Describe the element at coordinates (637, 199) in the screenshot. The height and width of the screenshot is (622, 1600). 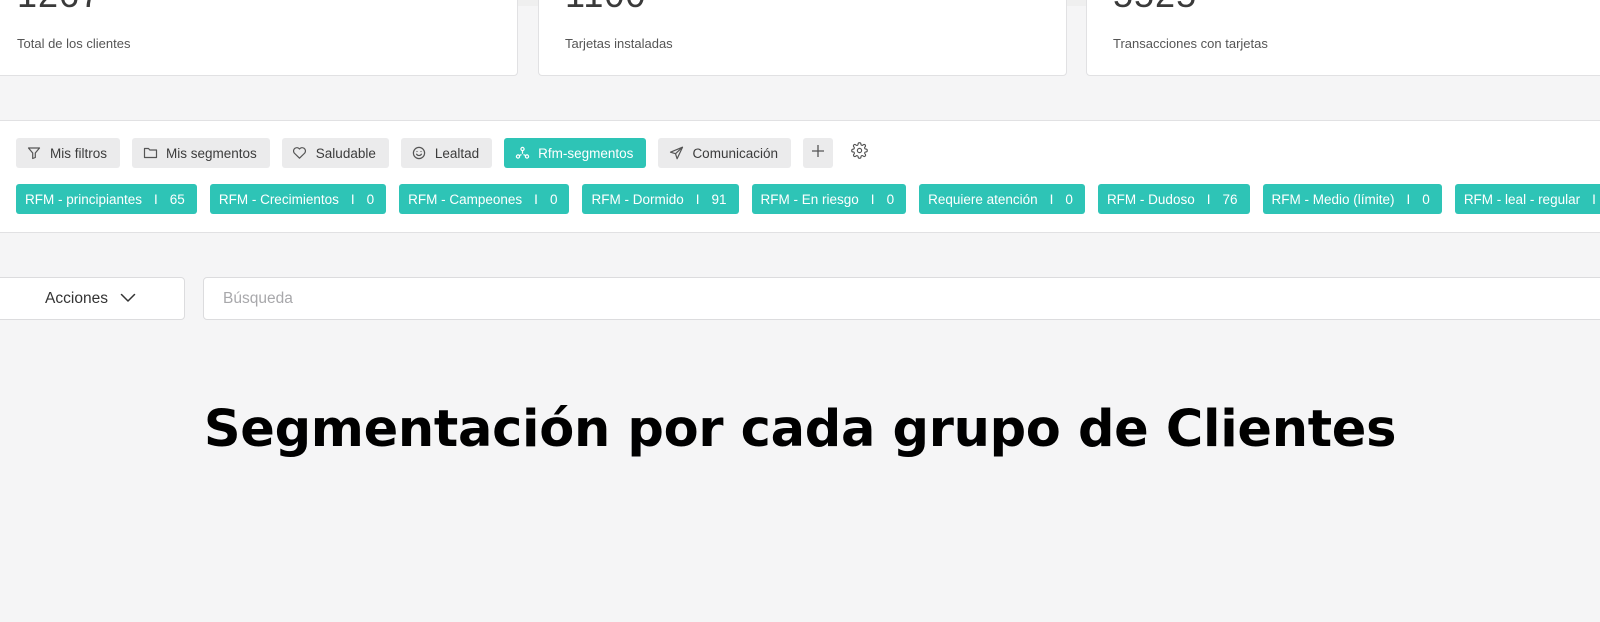
I see `chip-label: RFM - Dormido` at that location.